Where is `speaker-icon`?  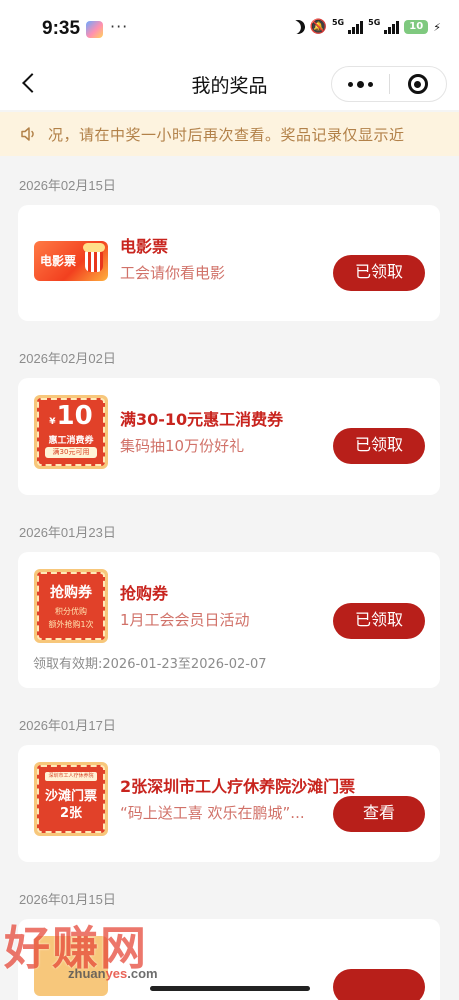
speaker-icon is located at coordinates (27, 134).